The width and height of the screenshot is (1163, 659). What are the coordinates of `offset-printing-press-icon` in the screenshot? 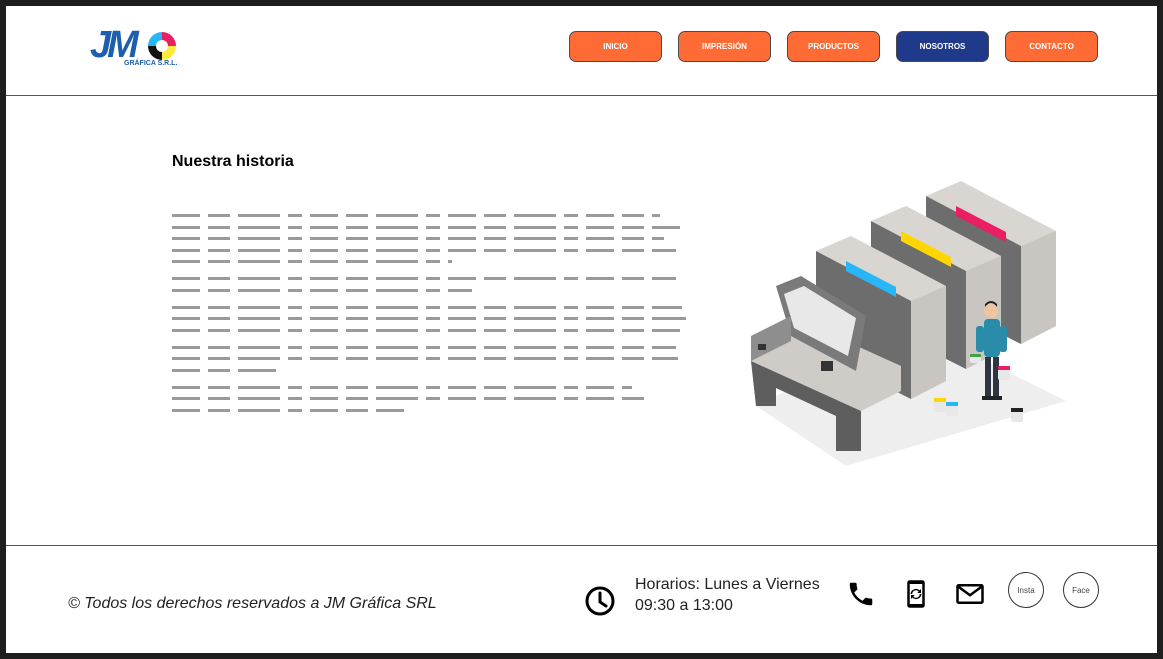 It's located at (908, 323).